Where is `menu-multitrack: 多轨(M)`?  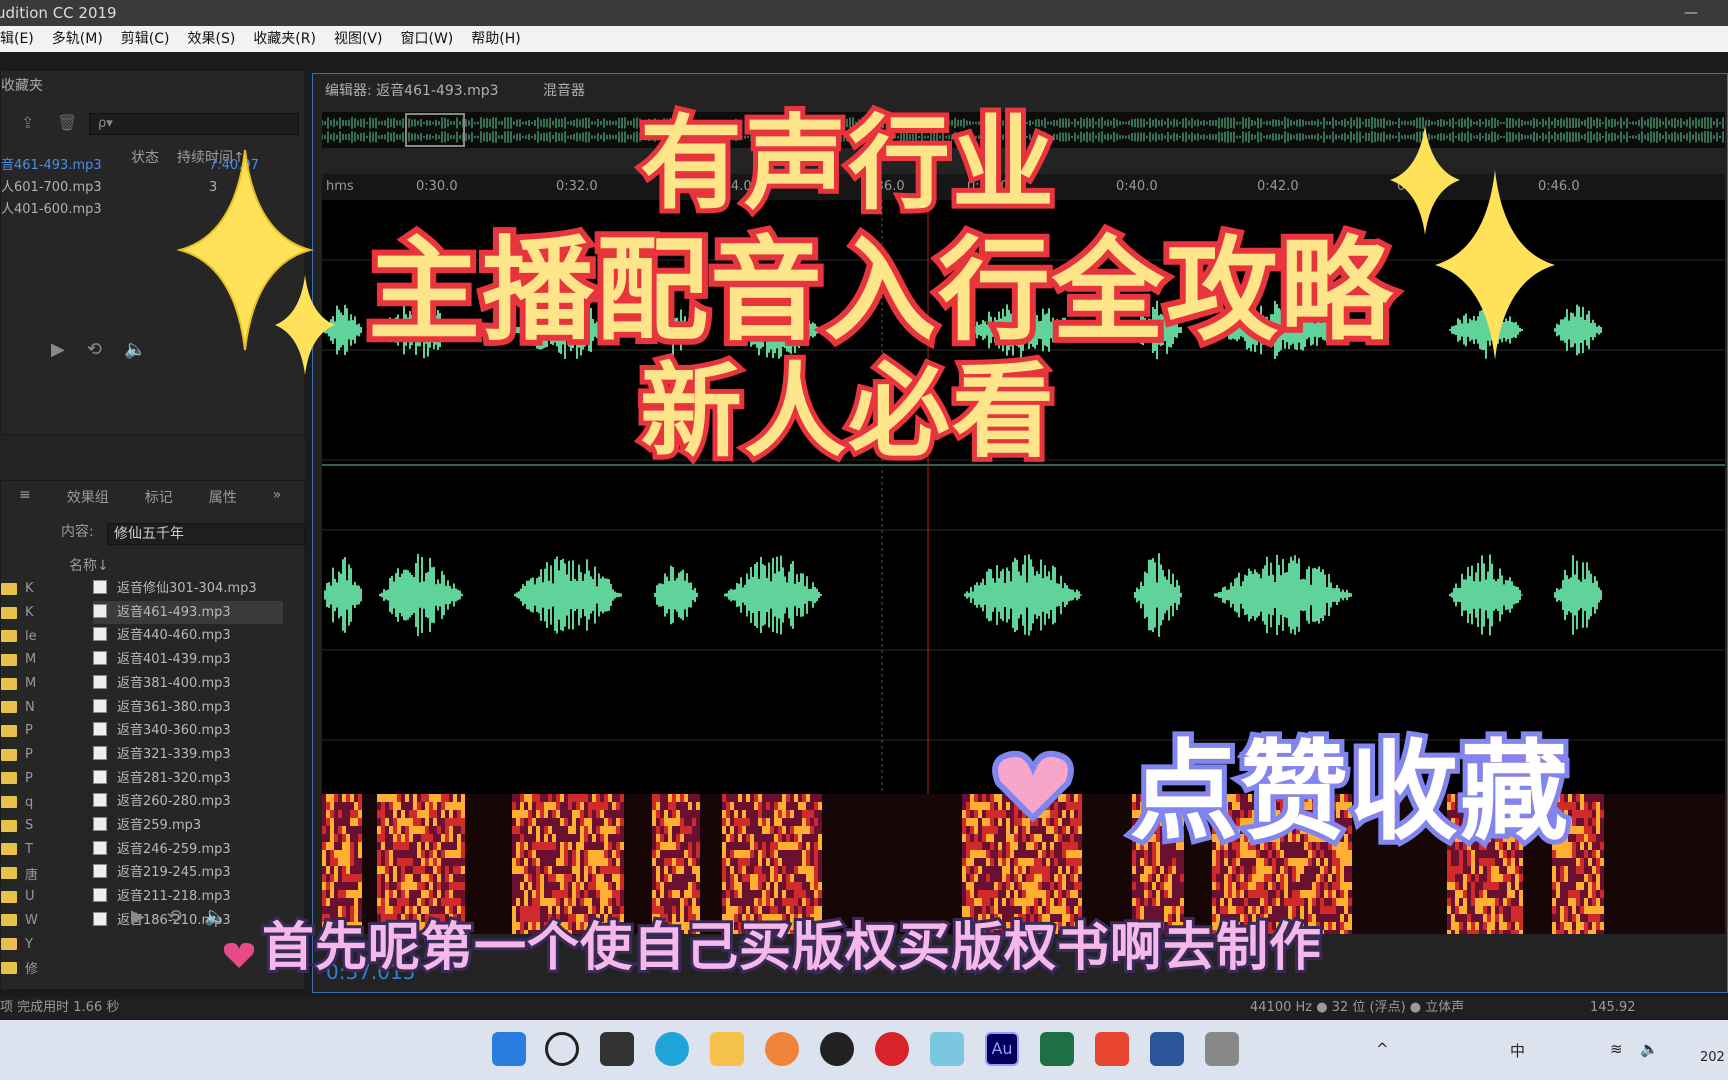
menu-multitrack: 多轨(M) is located at coordinates (77, 39).